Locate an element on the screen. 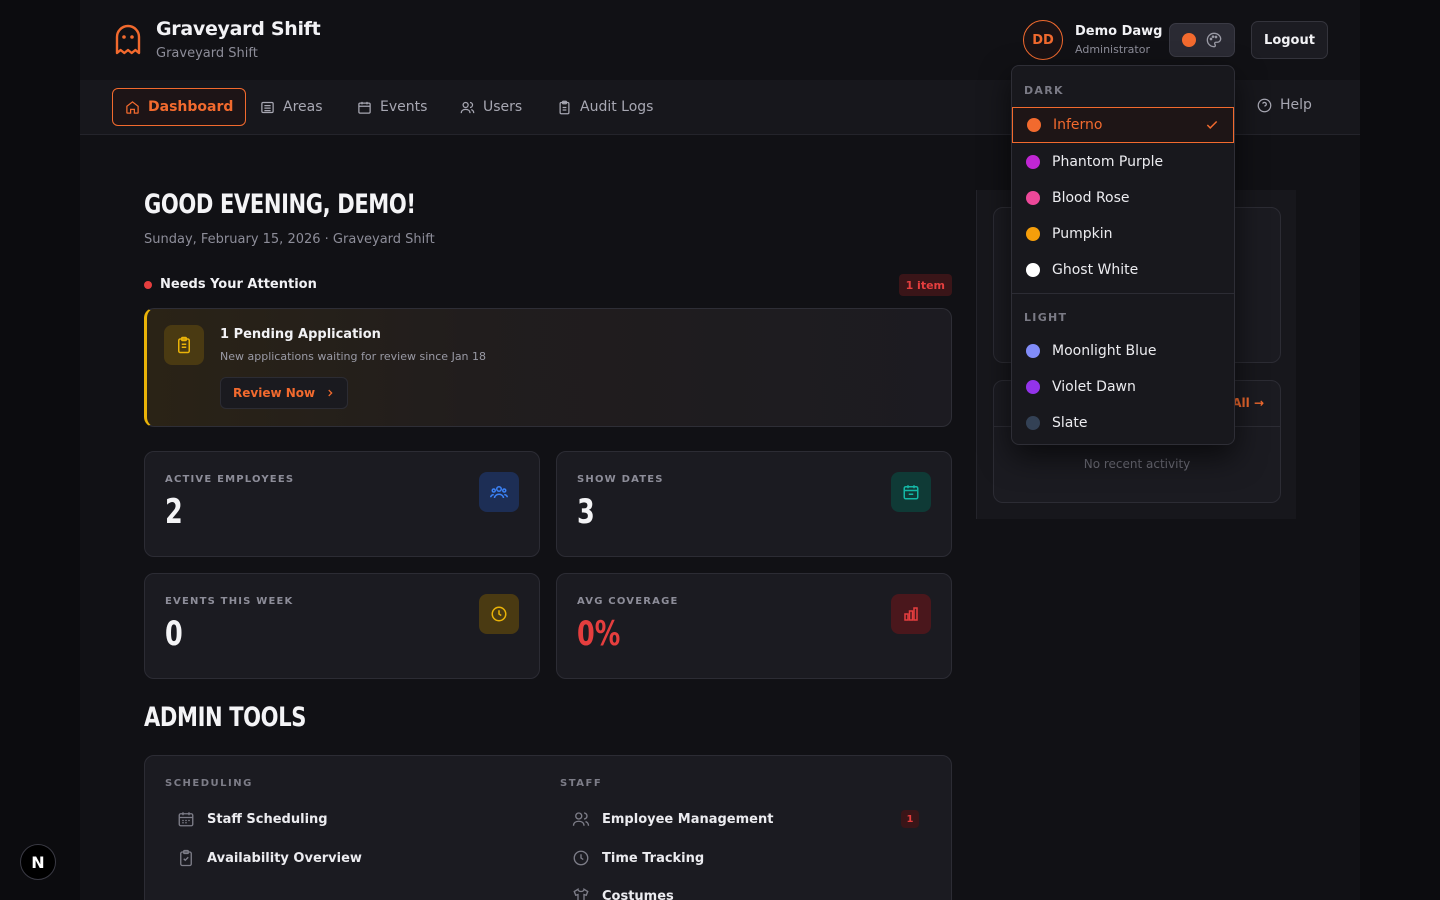 Image resolution: width=1440 pixels, height=900 pixels. theme-option-label: Moonlight Blue is located at coordinates (1104, 351).